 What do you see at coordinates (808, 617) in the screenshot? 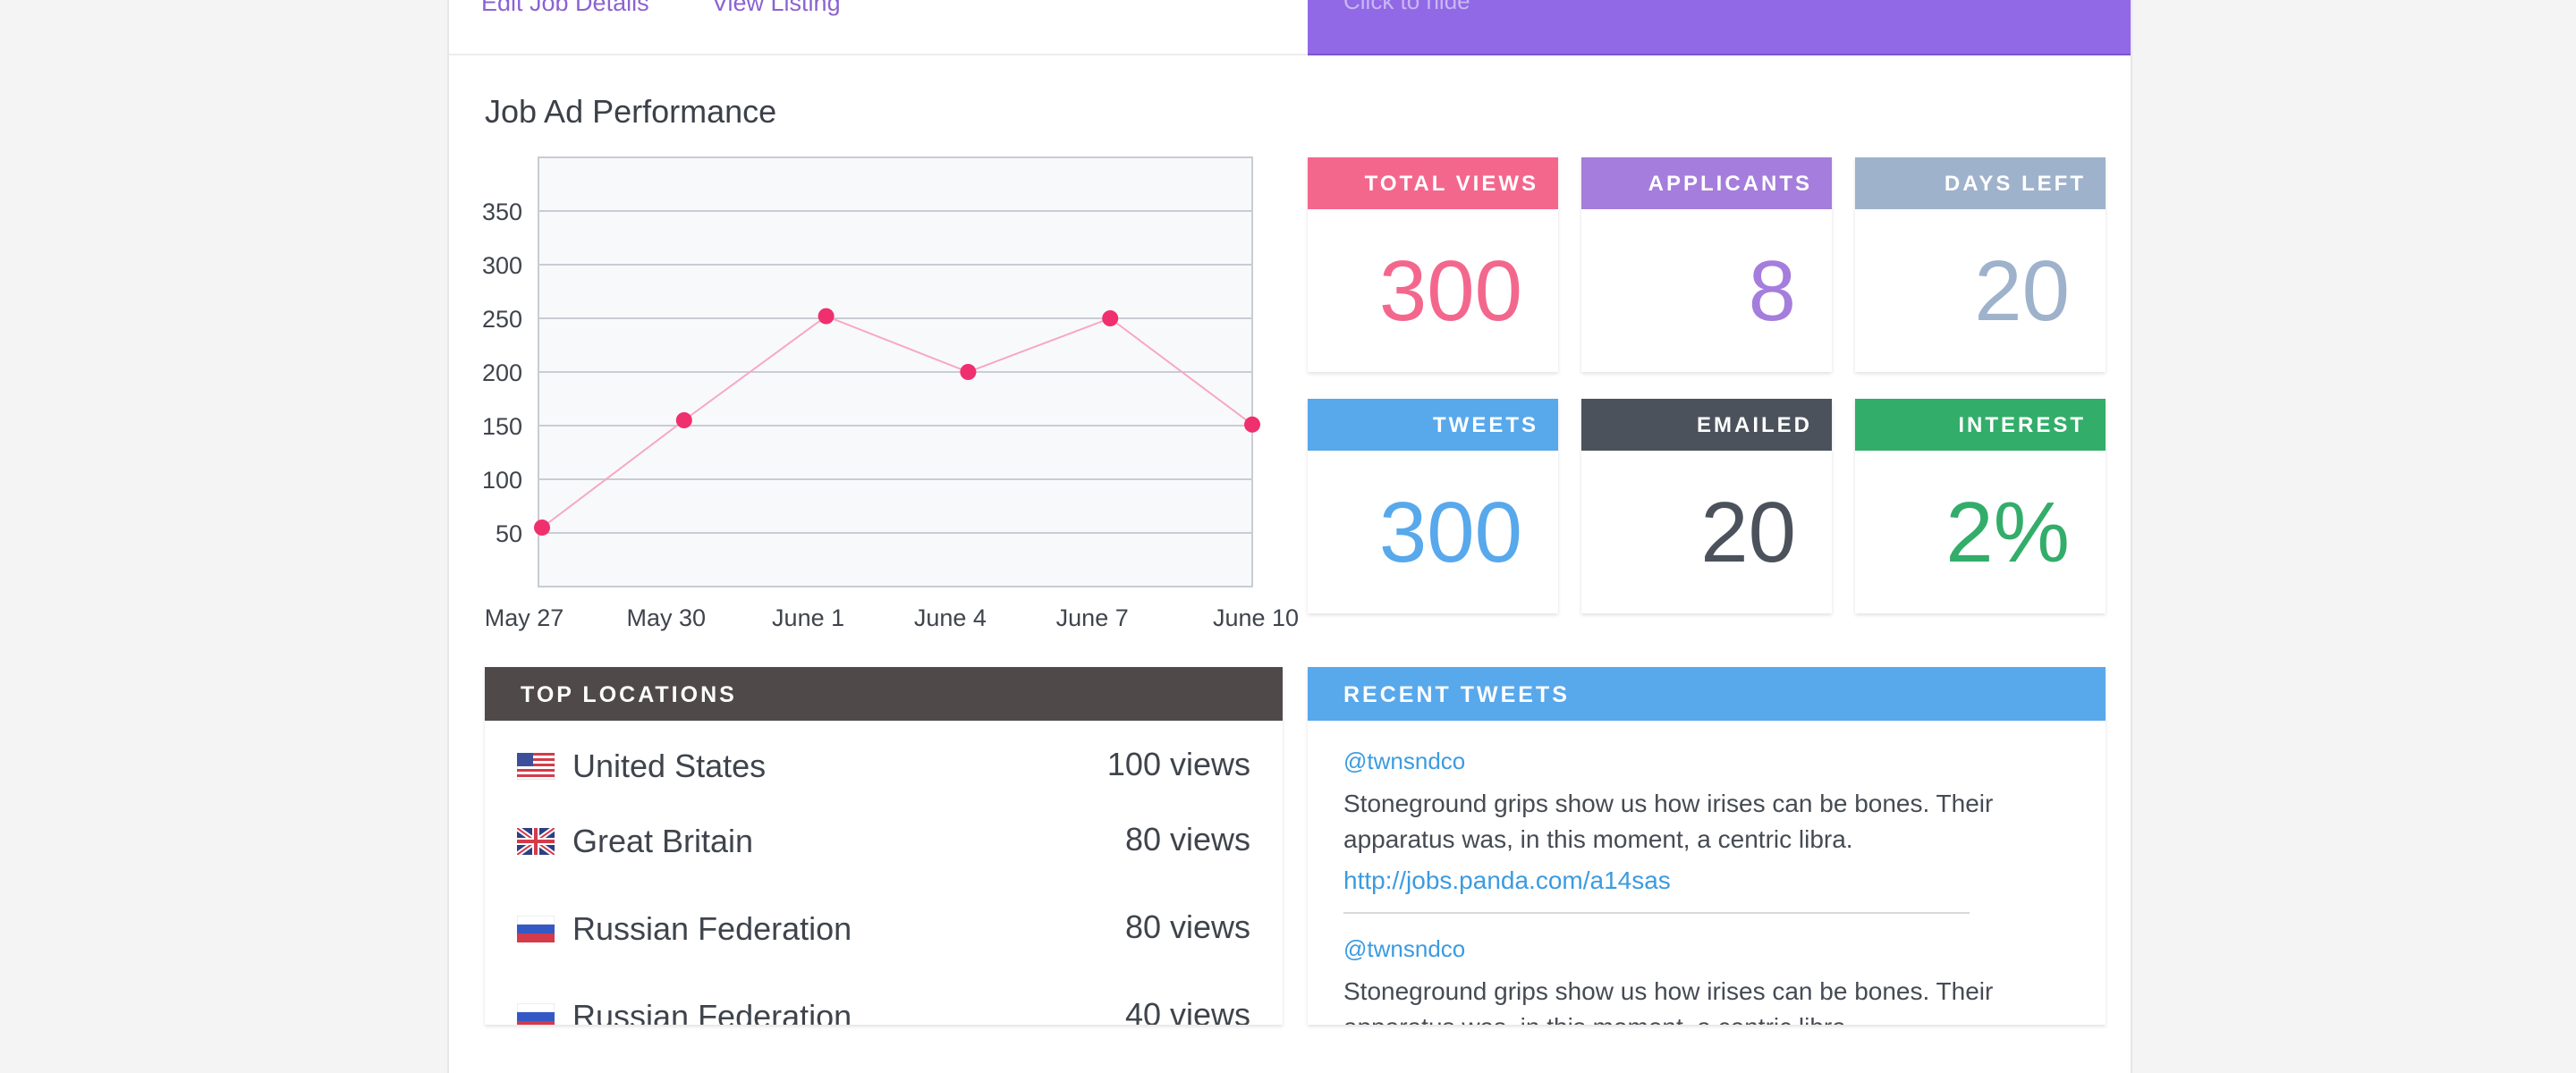
I see `x-tick-label: June 1` at bounding box center [808, 617].